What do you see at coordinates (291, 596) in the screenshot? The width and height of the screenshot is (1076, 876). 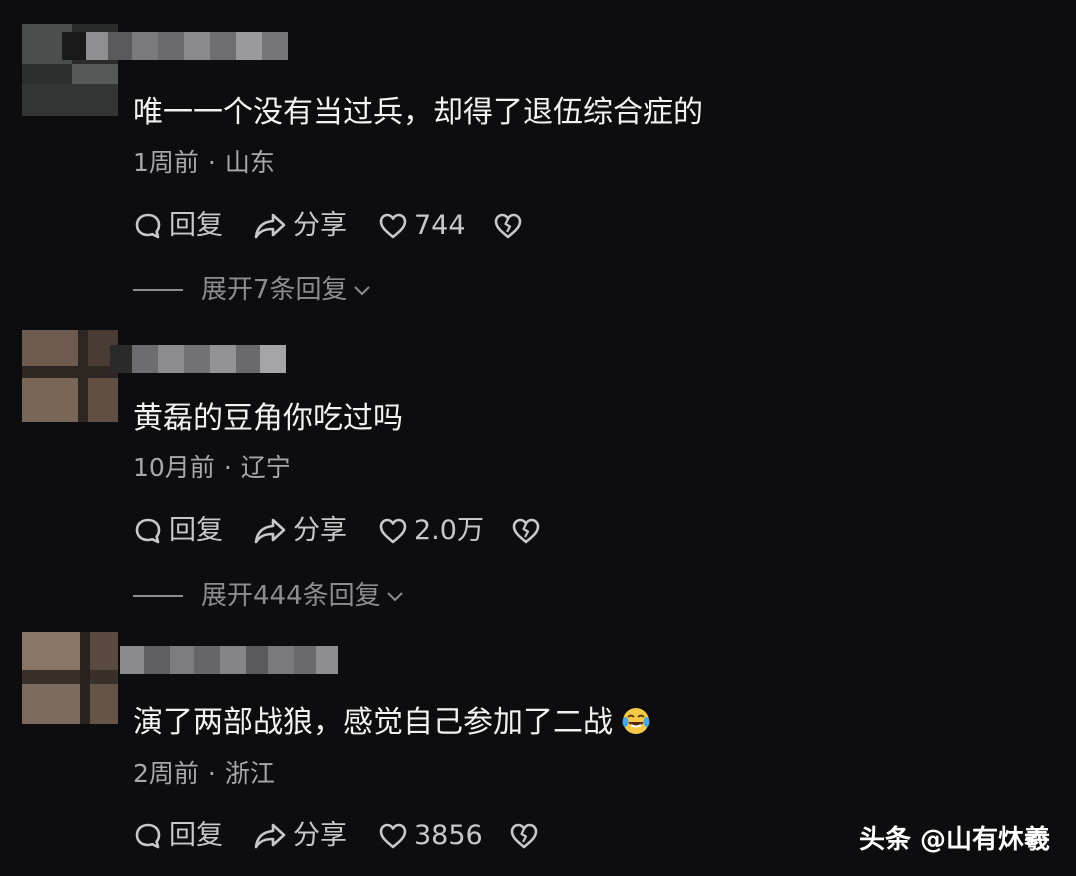 I see `expand-replies-label: 展开444条回复` at bounding box center [291, 596].